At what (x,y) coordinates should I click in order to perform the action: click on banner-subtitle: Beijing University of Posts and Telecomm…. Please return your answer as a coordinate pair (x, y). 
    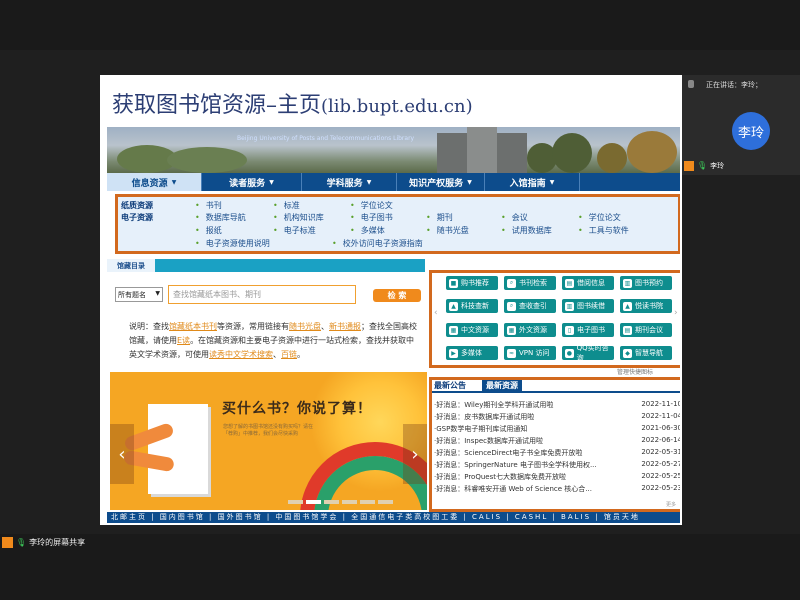
    Looking at the image, I should click on (326, 138).